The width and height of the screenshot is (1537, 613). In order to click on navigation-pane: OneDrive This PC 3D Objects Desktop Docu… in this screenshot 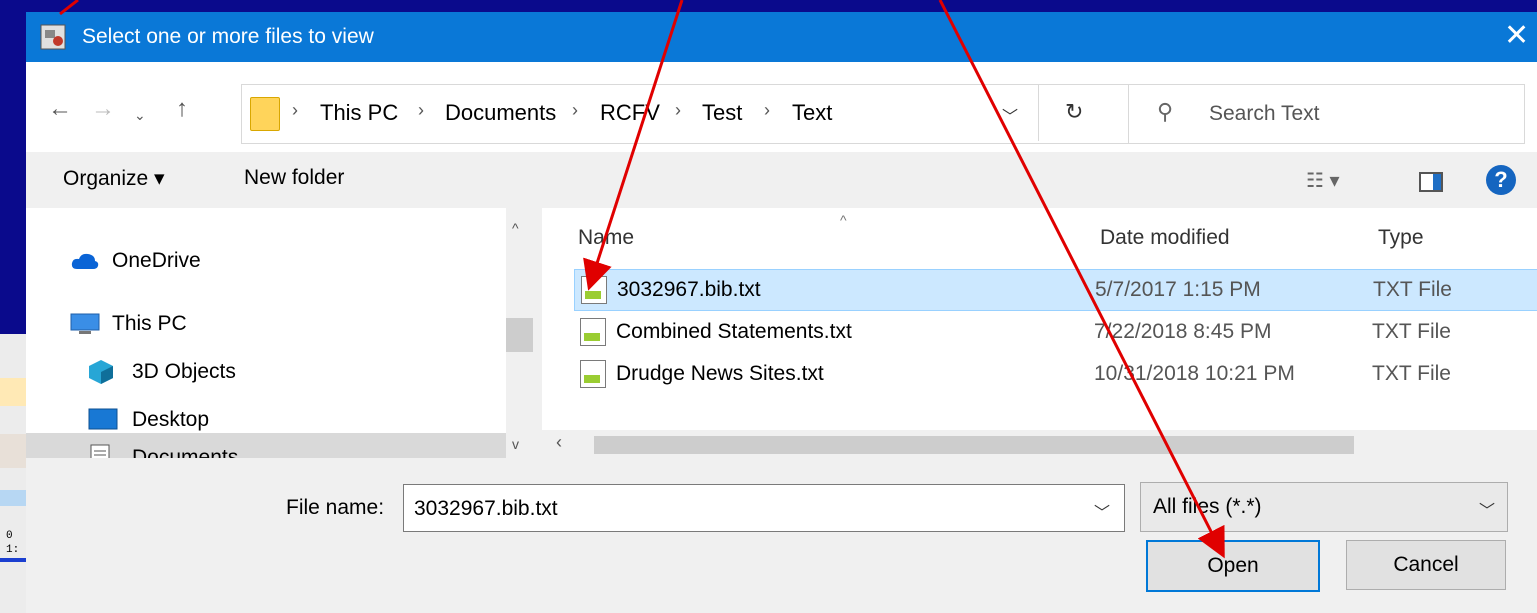, I will do `click(284, 333)`.